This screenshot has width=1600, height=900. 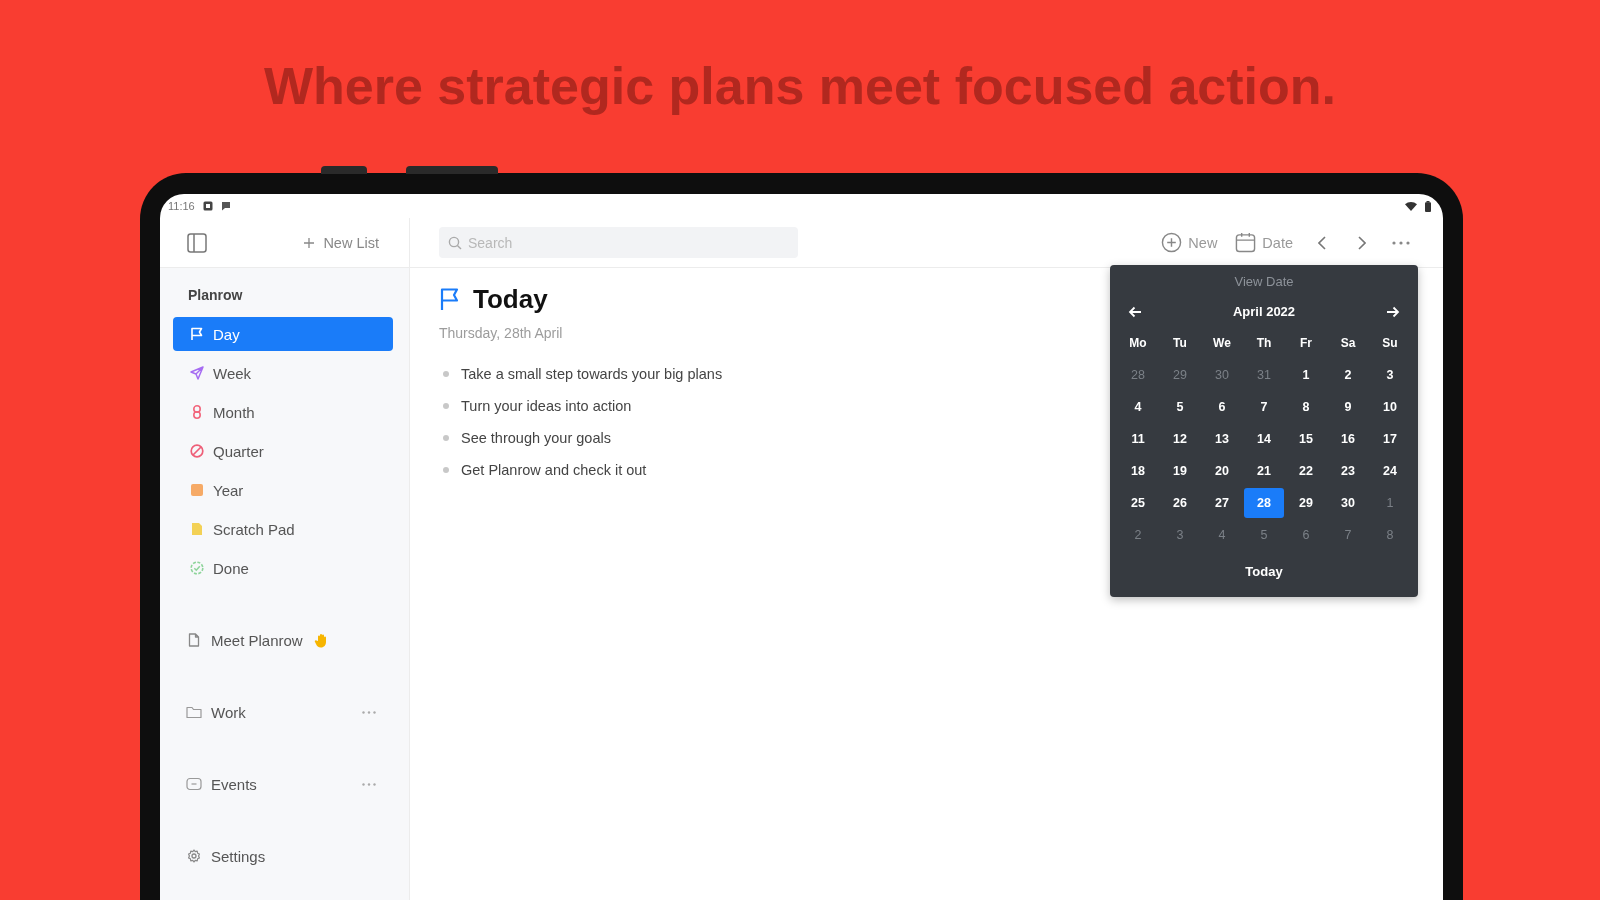 I want to click on sidebar-item: Scratch Pad, so click(x=283, y=529).